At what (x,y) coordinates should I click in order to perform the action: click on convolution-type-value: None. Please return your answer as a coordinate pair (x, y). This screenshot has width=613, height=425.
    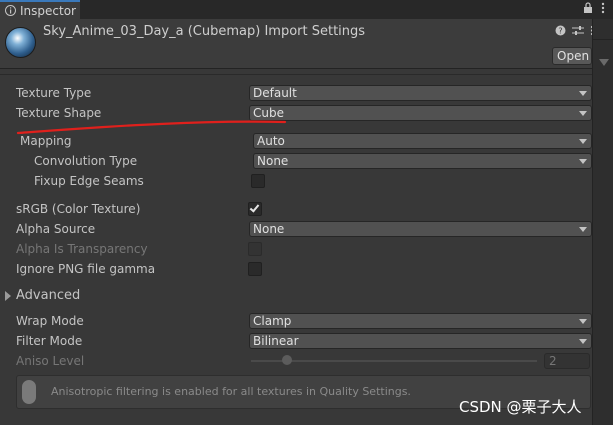
    Looking at the image, I should click on (273, 161).